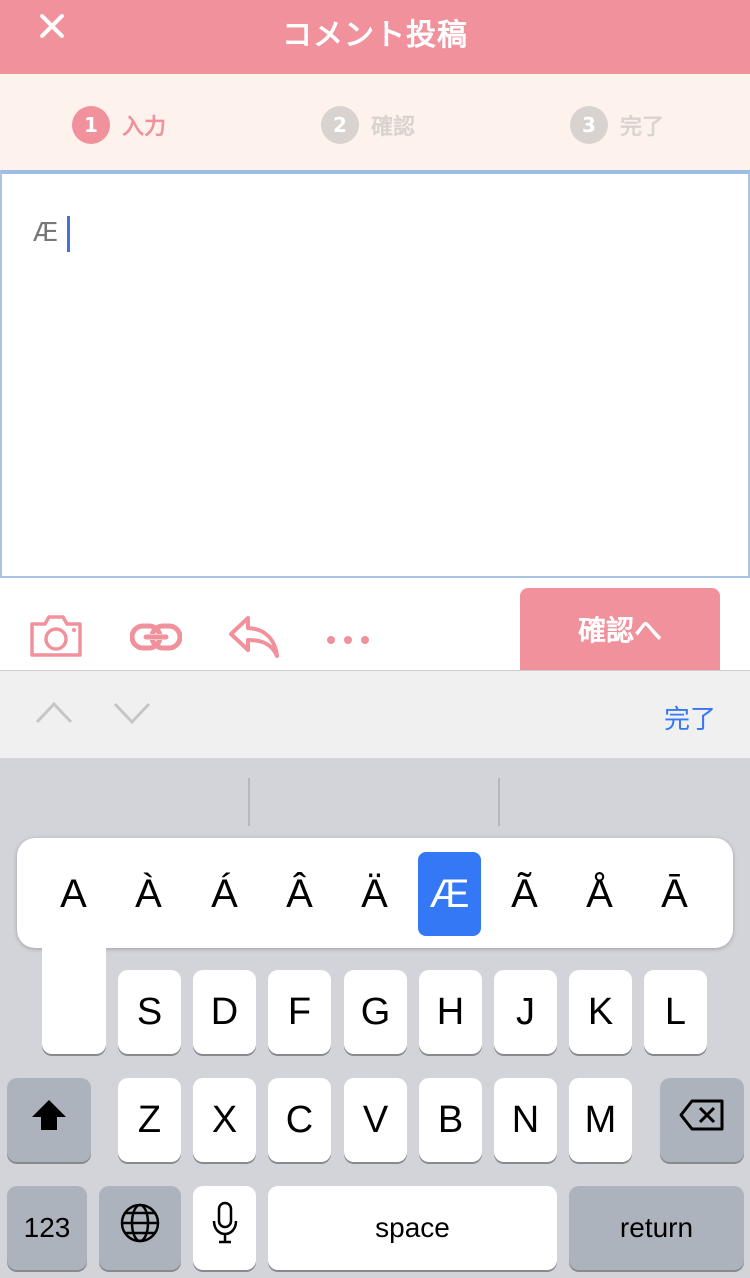 This screenshot has height=1278, width=750. What do you see at coordinates (674, 894) in the screenshot?
I see `accent-option: Ā` at bounding box center [674, 894].